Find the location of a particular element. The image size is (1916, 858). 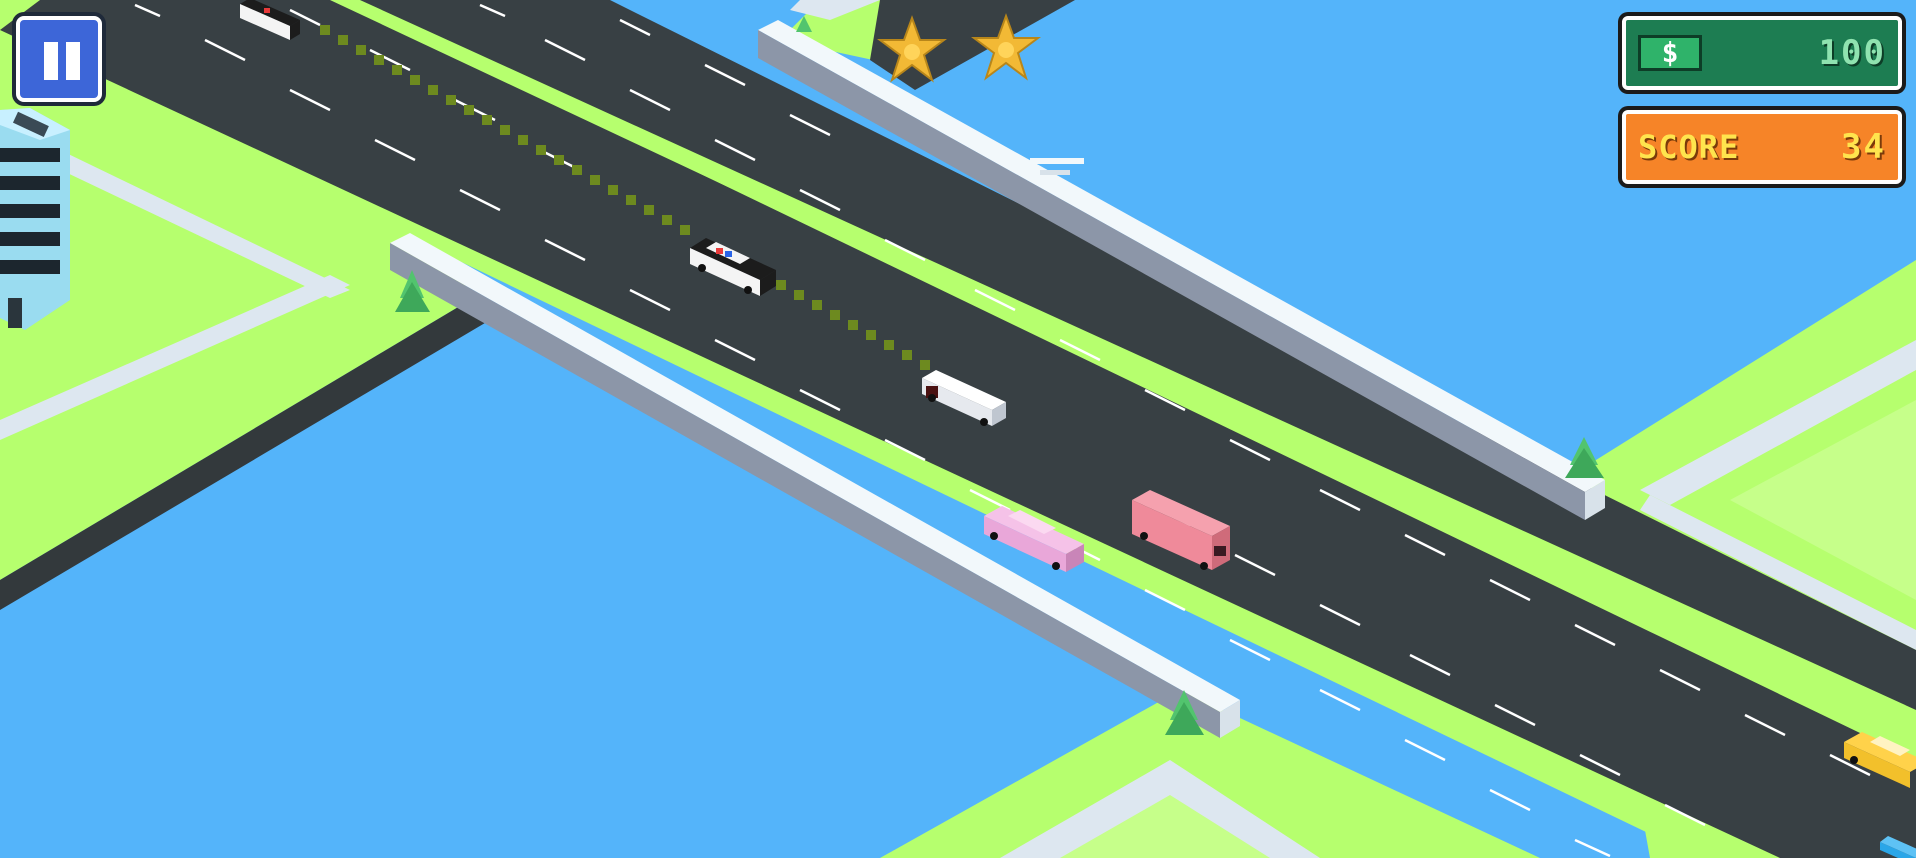

money-value: 100 is located at coordinates (1852, 53).